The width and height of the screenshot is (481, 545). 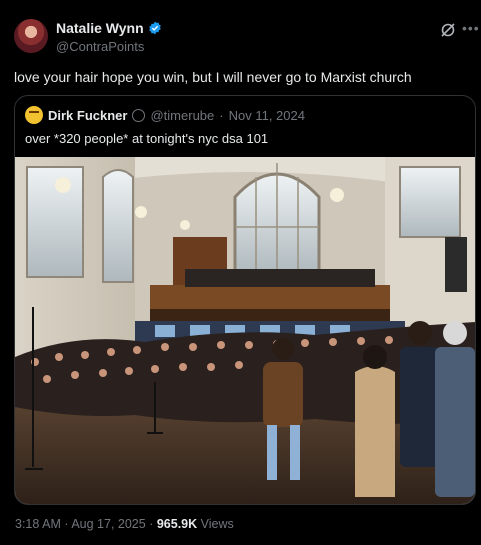 I want to click on quote-header: Dirk Fuckner @timerube · Nov 11, 2024, so click(x=165, y=115).